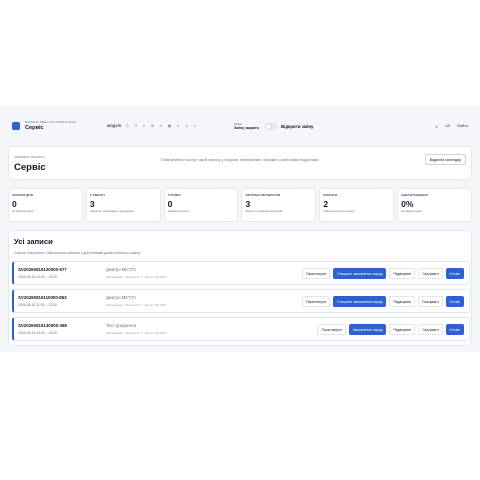 The width and height of the screenshot is (480, 480). Describe the element at coordinates (268, 126) in the screenshot. I see `toggle-knob` at that location.